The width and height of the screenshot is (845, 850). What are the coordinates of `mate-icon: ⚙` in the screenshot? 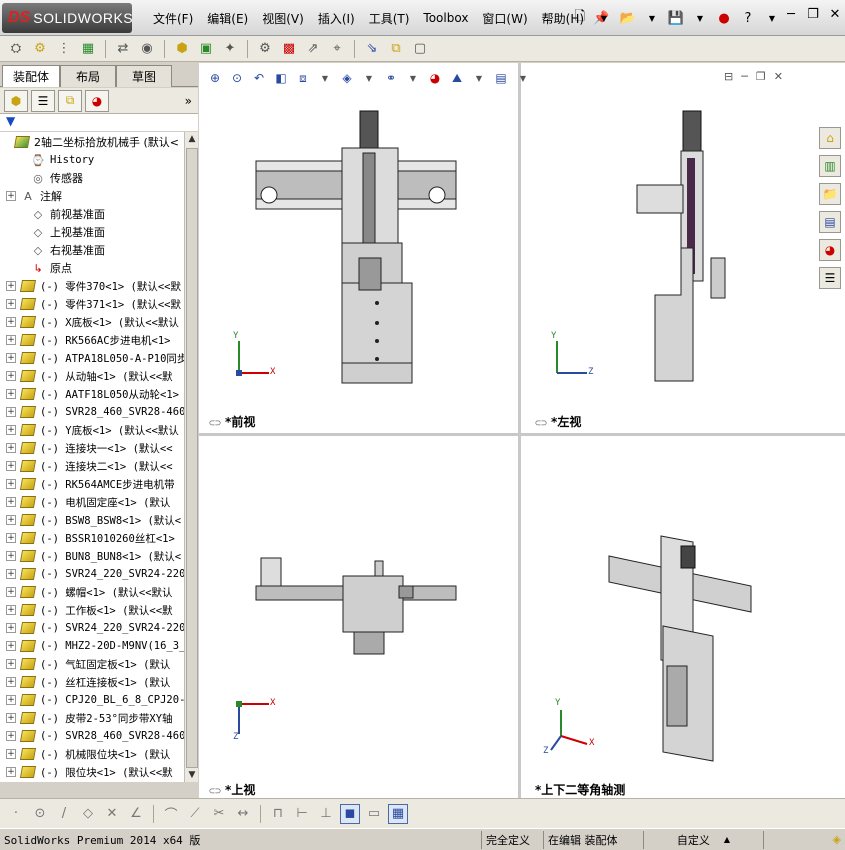 It's located at (40, 49).